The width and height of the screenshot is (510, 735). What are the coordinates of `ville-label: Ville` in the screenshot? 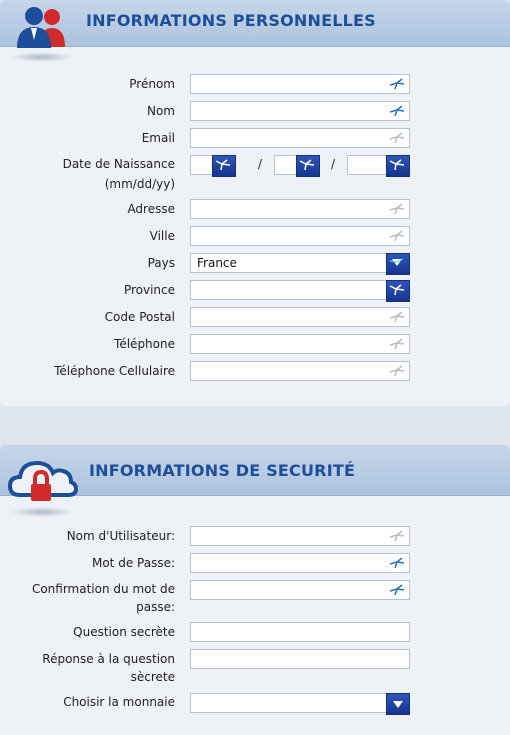 It's located at (162, 236).